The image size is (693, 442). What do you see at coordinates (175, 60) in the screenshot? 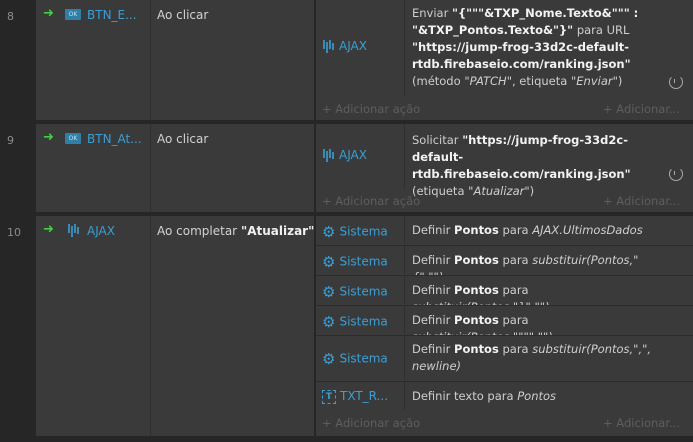
I see `condition-block: ➜ OK BTN_E... Ao clicar` at bounding box center [175, 60].